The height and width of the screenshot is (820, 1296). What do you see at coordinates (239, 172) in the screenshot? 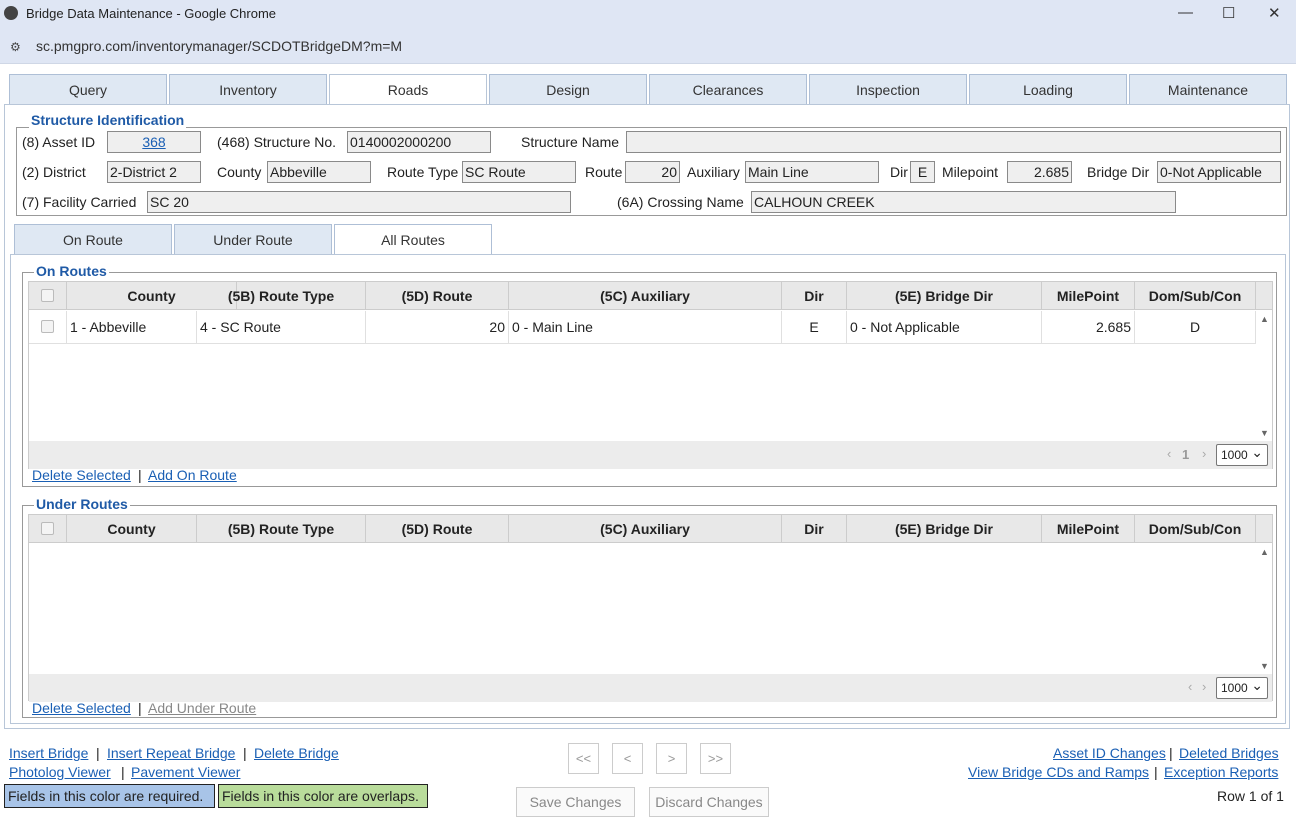
I see `county-label: County` at bounding box center [239, 172].